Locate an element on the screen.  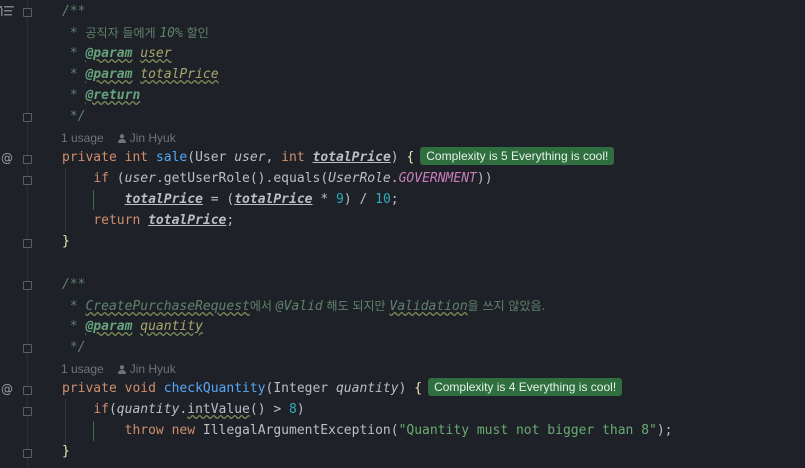
return-type: void is located at coordinates (140, 388).